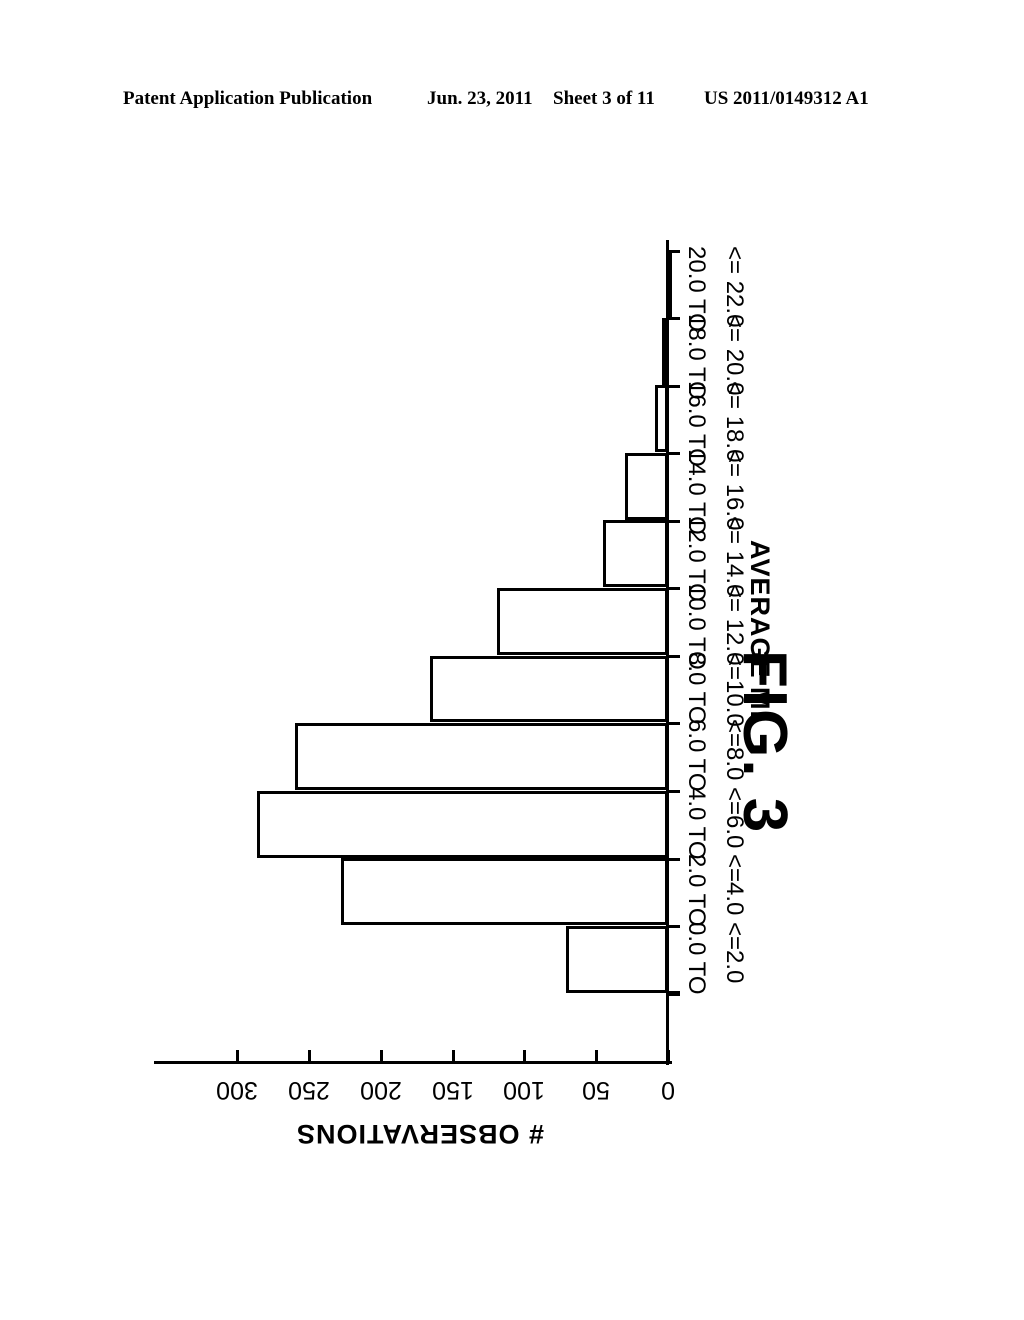 The image size is (1024, 1320). I want to click on figure-caption: FIG. 3, so click(764, 742).